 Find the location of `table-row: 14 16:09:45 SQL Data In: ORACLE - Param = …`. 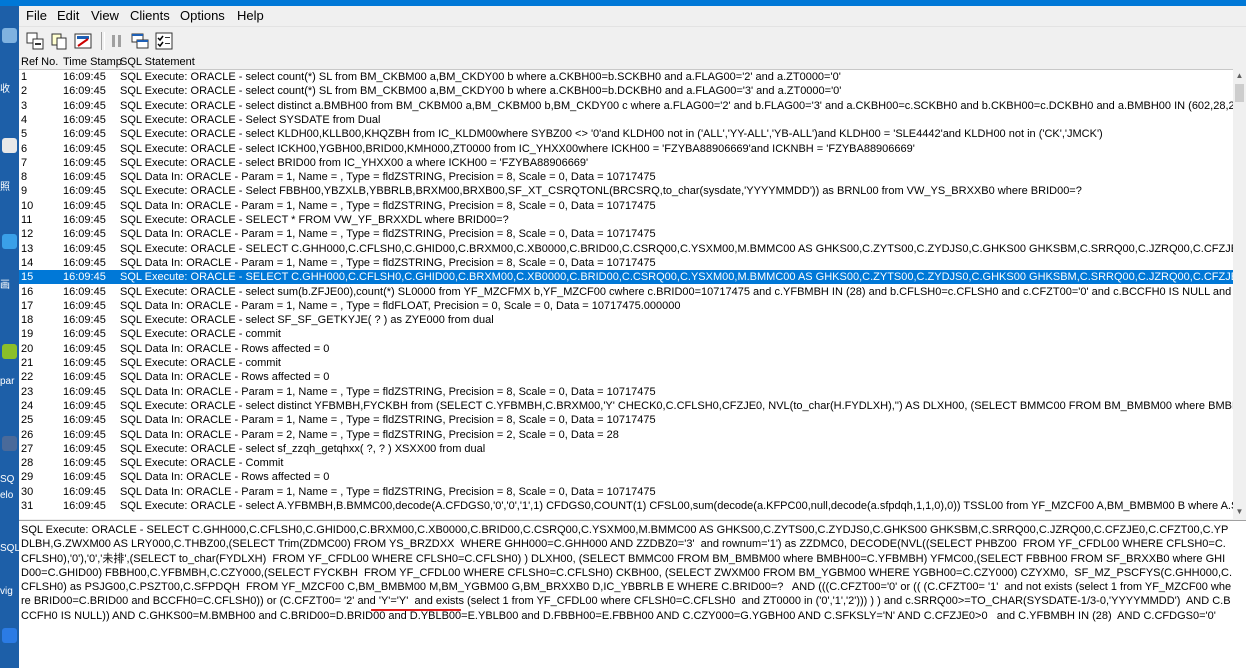

table-row: 14 16:09:45 SQL Data In: ORACLE - Param = … is located at coordinates (626, 263).